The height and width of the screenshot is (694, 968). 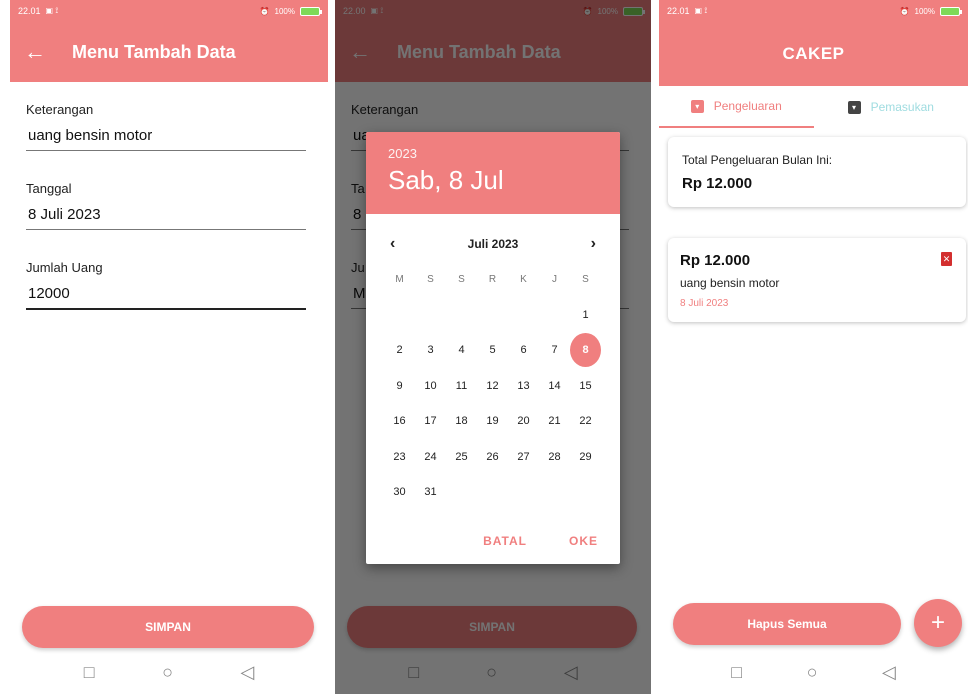 I want to click on calendar-day-number: 13, so click(x=523, y=385).